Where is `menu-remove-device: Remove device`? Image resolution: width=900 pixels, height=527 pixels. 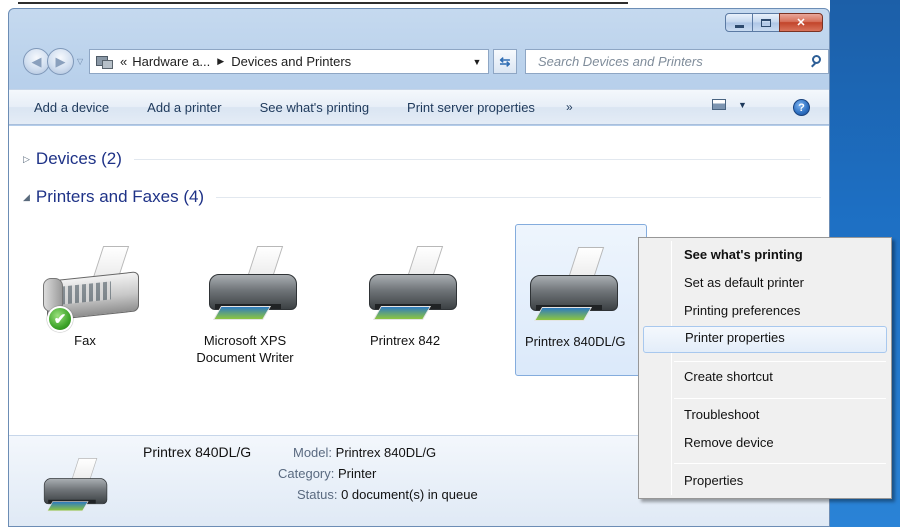
menu-remove-device: Remove device is located at coordinates (765, 443).